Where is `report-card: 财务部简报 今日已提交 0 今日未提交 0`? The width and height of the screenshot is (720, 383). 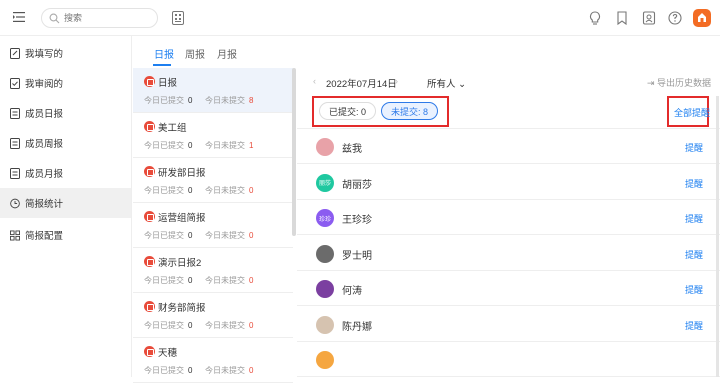
report-card: 财务部简报 今日已提交 0 今日未提交 0 is located at coordinates (213, 315).